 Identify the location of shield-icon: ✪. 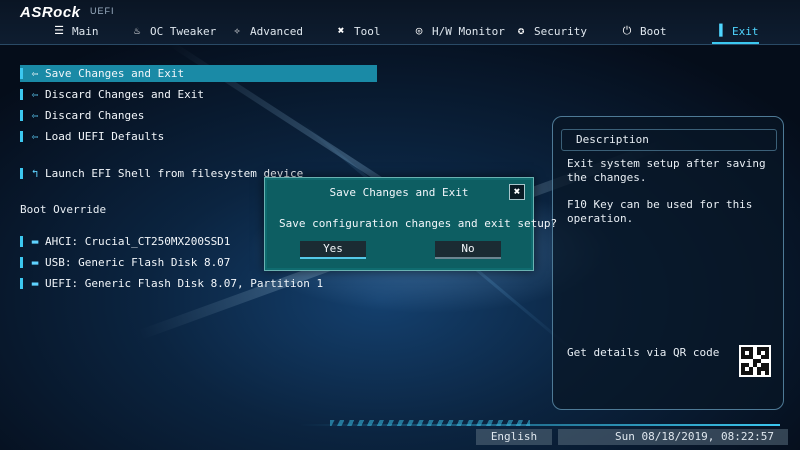
(521, 30).